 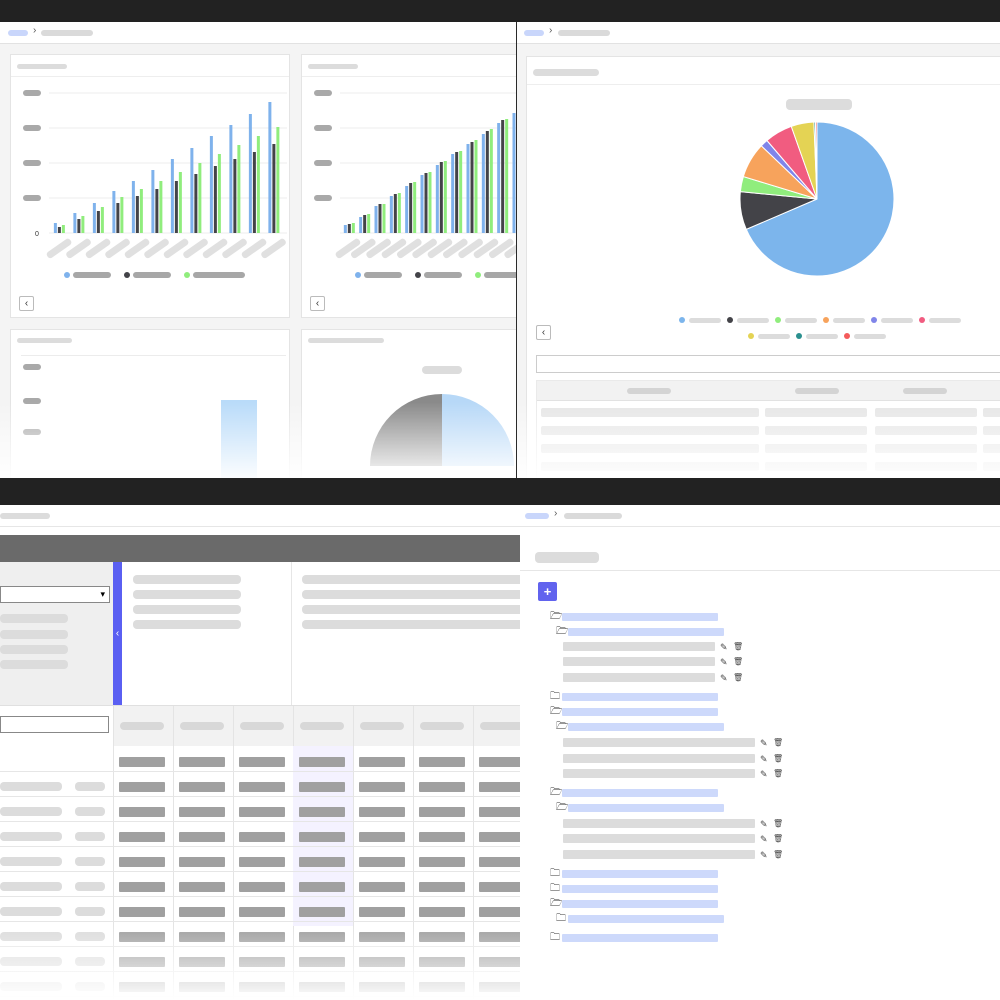 I want to click on search-input, so click(x=768, y=364).